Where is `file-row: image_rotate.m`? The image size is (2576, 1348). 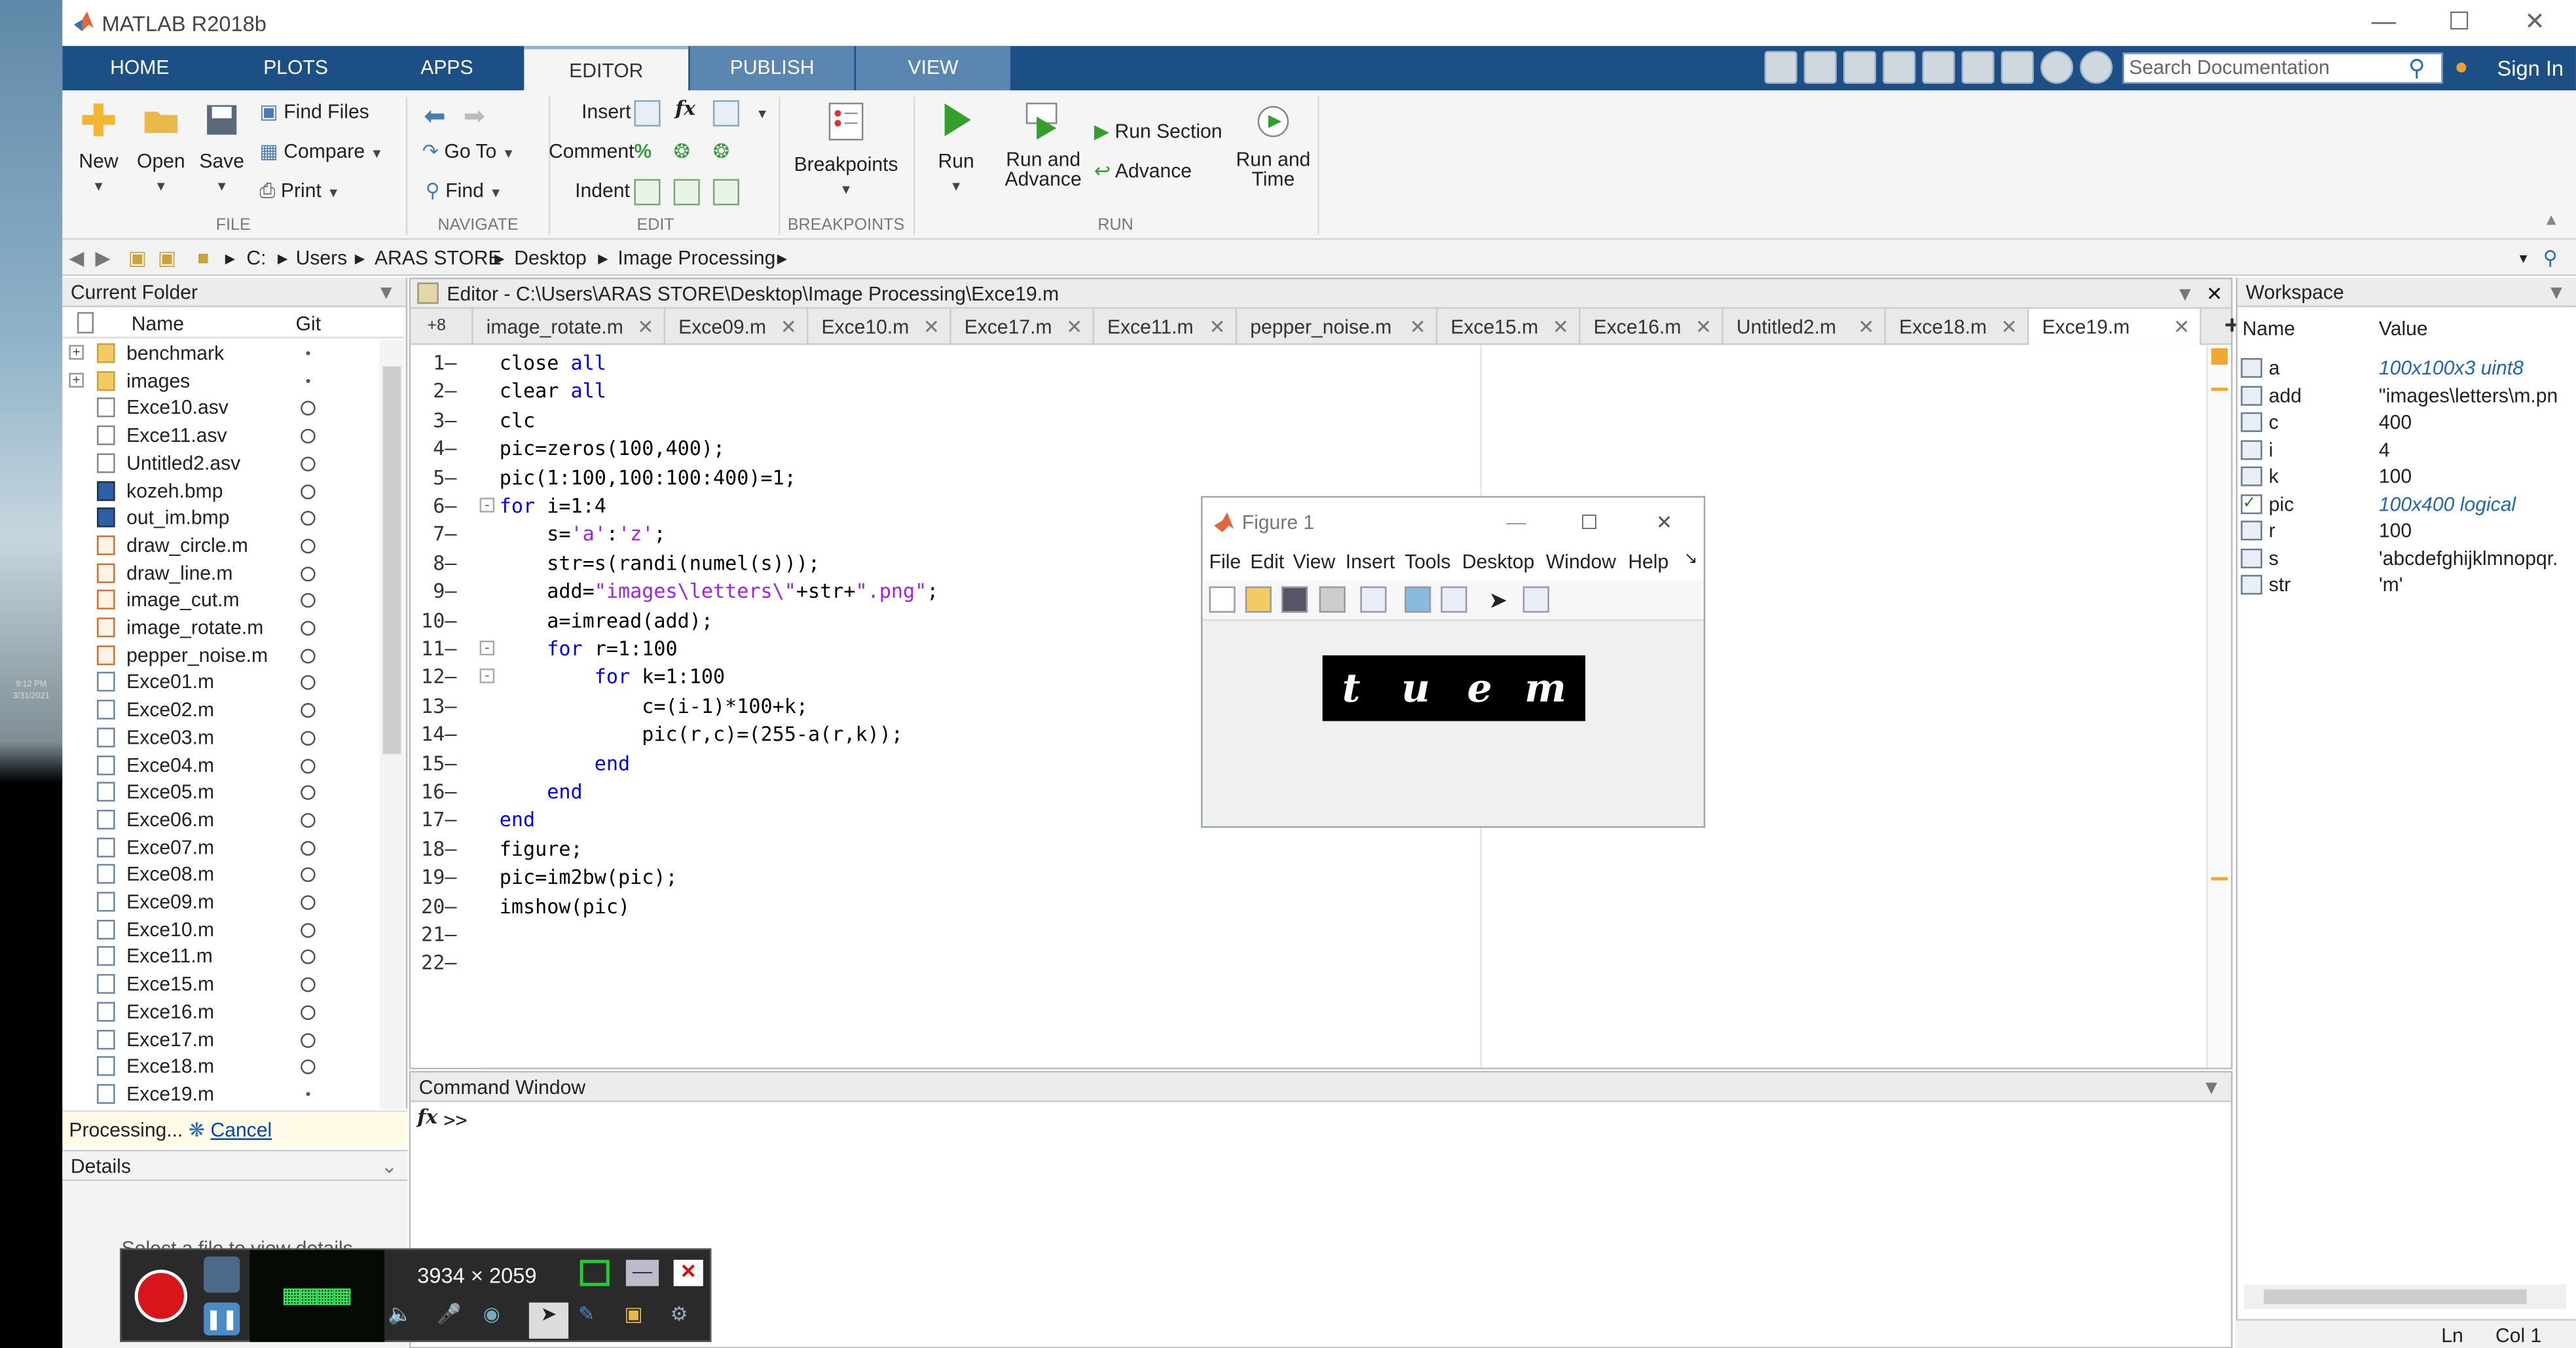
file-row: image_rotate.m is located at coordinates (223, 628).